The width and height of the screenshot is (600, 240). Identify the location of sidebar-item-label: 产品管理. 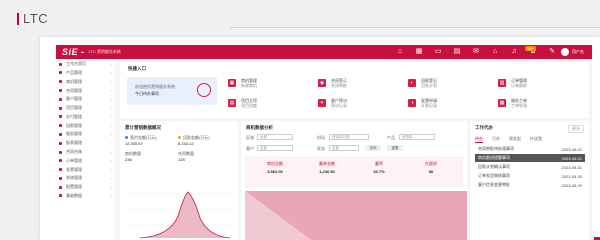
(74, 72).